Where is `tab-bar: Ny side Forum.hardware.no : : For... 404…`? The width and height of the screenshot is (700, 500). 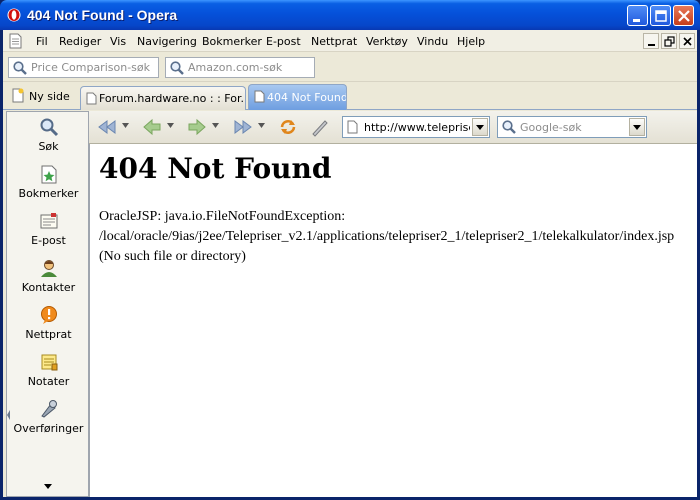 tab-bar: Ny side Forum.hardware.no : : For... 404… is located at coordinates (350, 96).